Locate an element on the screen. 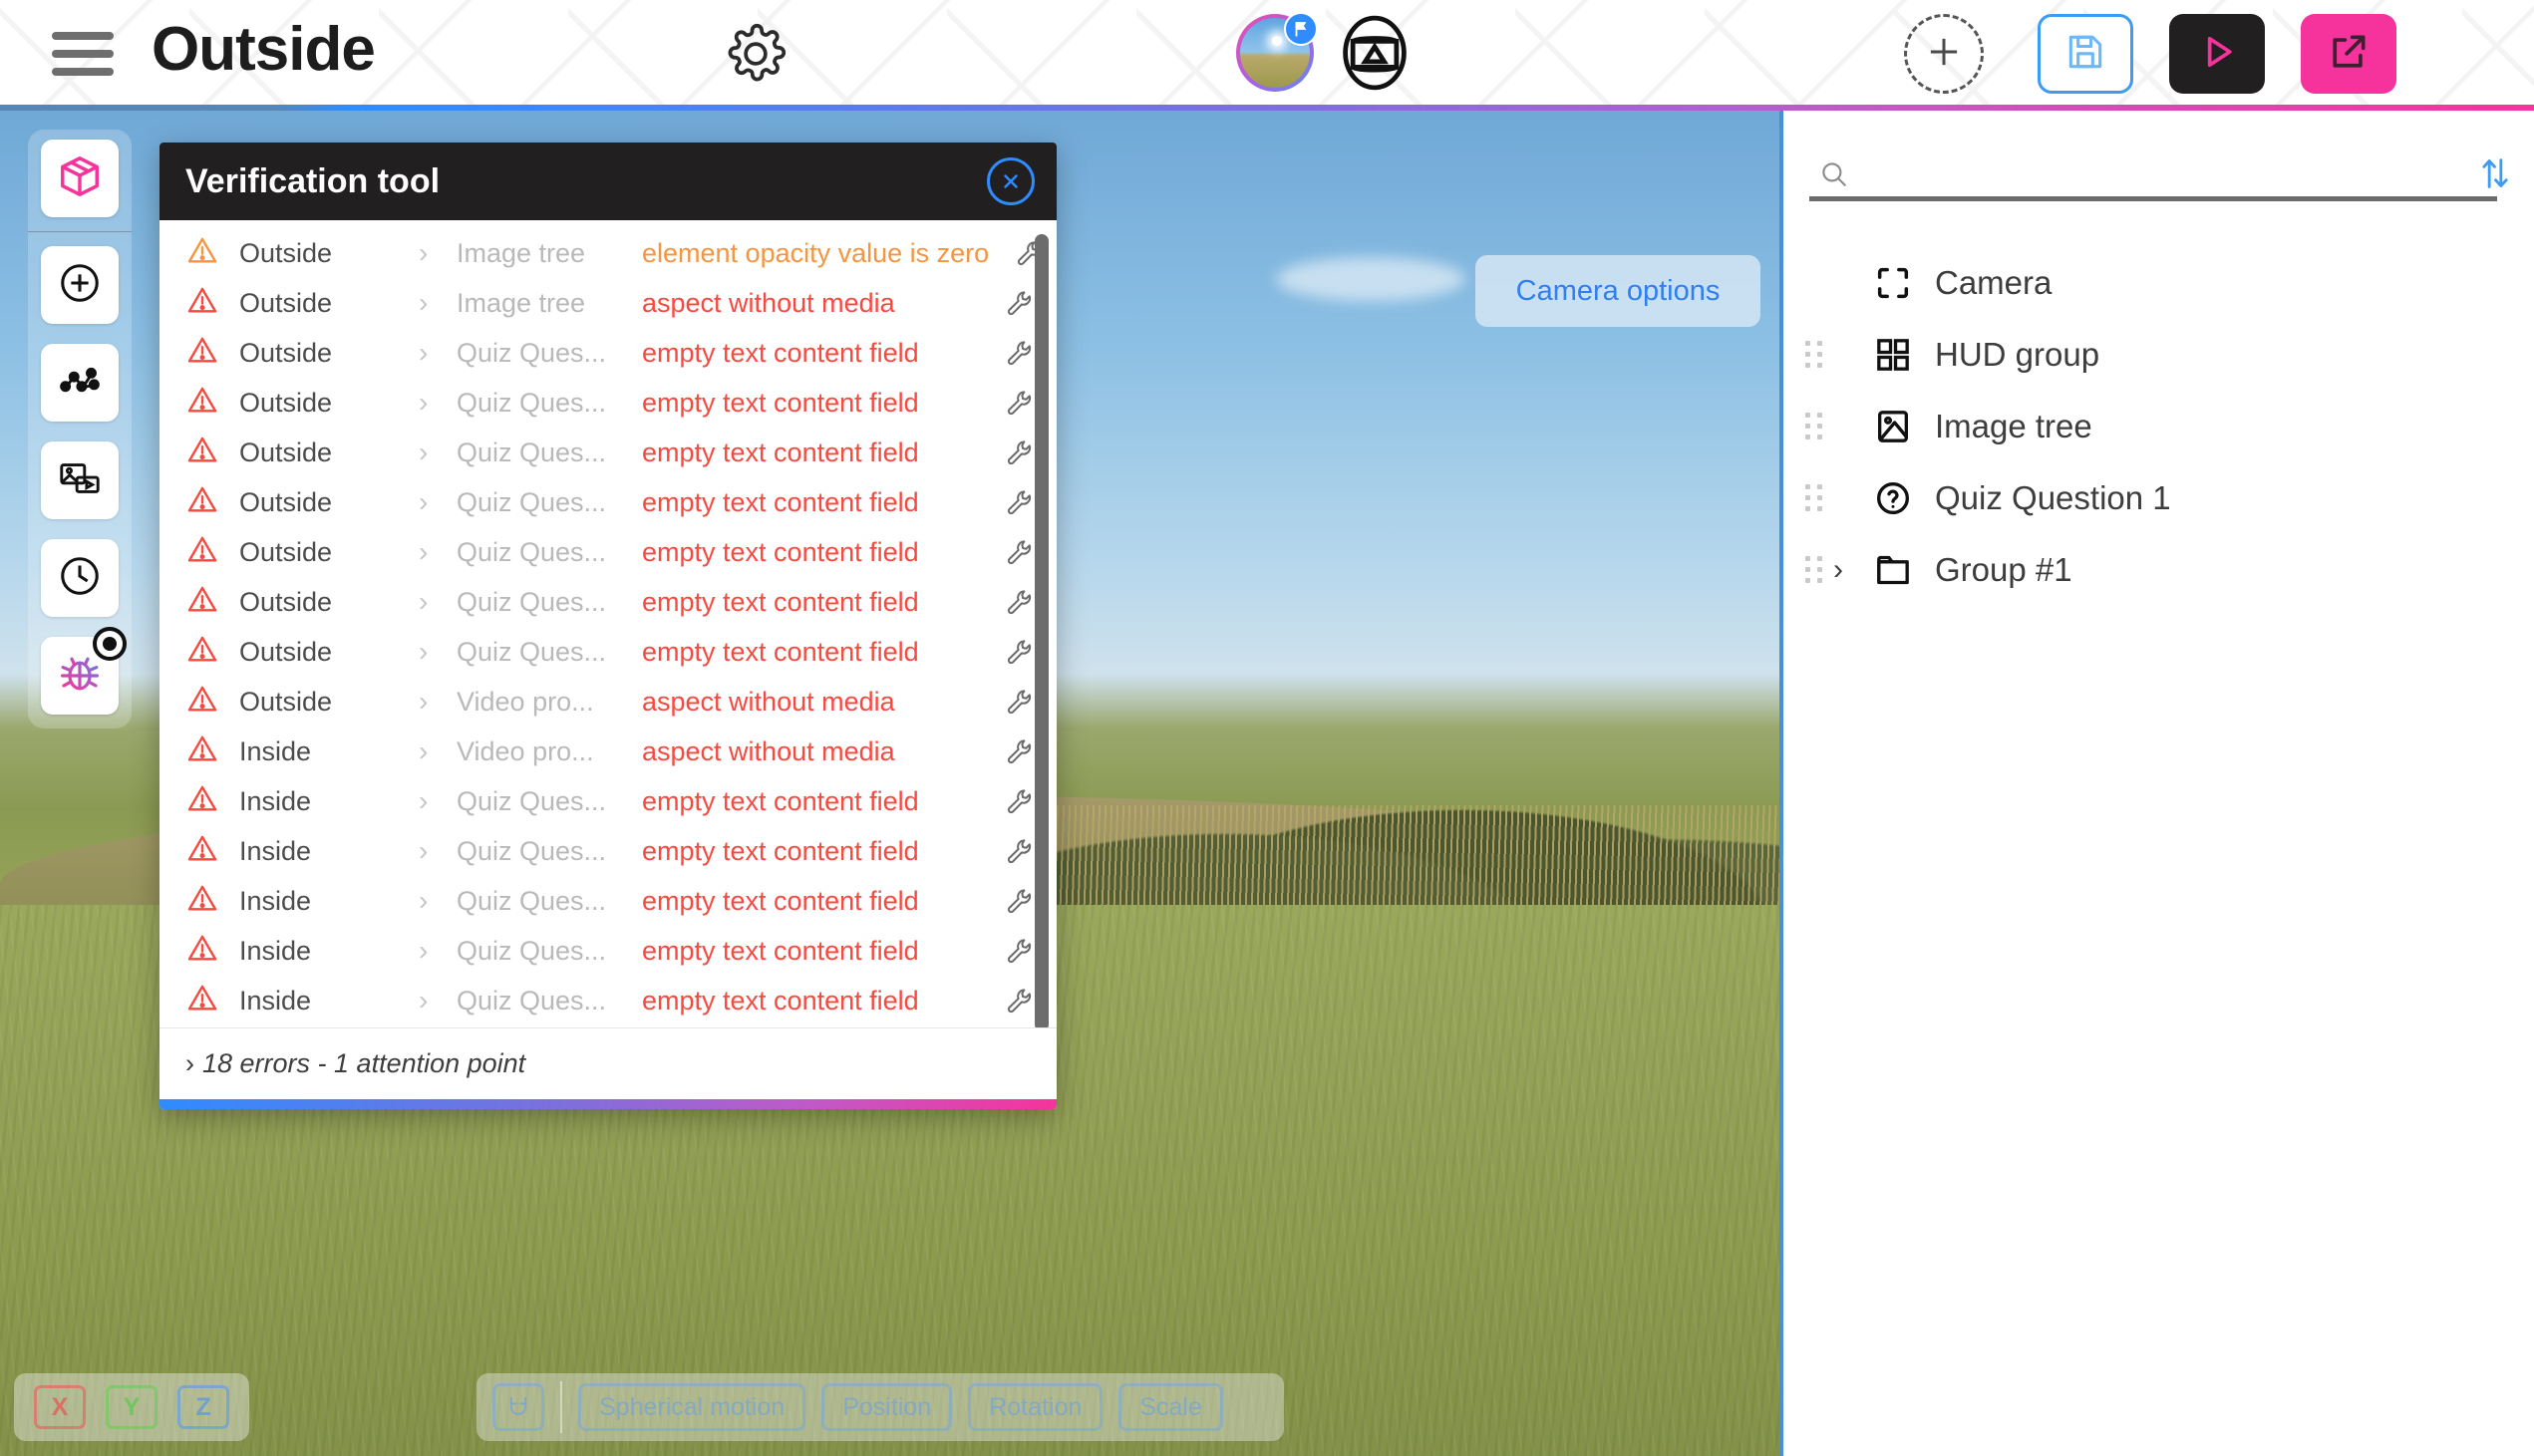 The height and width of the screenshot is (1456, 2534). record-badge-icon is located at coordinates (110, 644).